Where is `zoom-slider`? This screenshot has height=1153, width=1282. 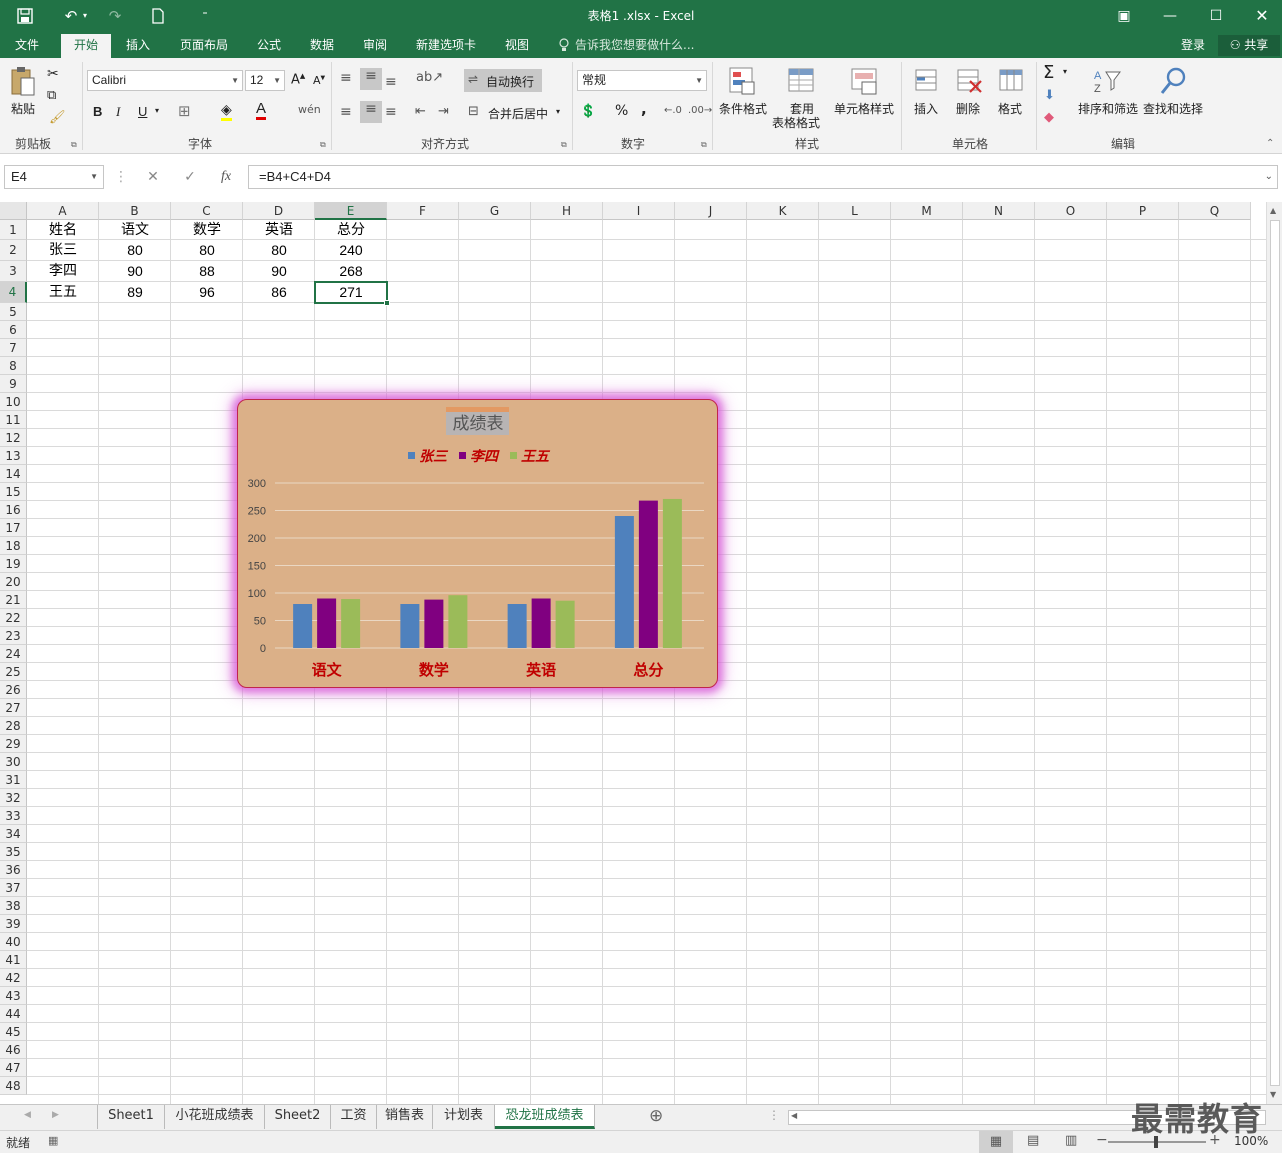 zoom-slider is located at coordinates (1157, 1142).